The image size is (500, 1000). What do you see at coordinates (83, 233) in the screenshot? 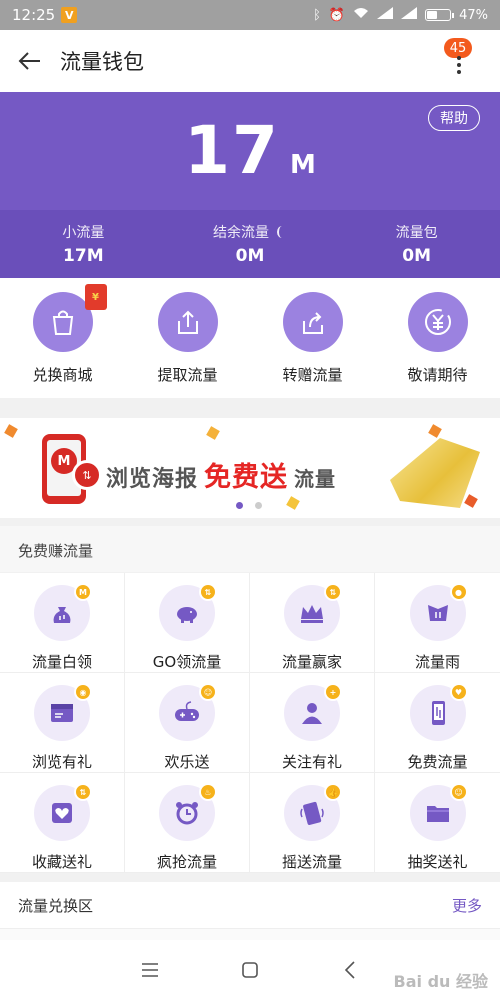
I see `stat-label: 小流量` at bounding box center [83, 233].